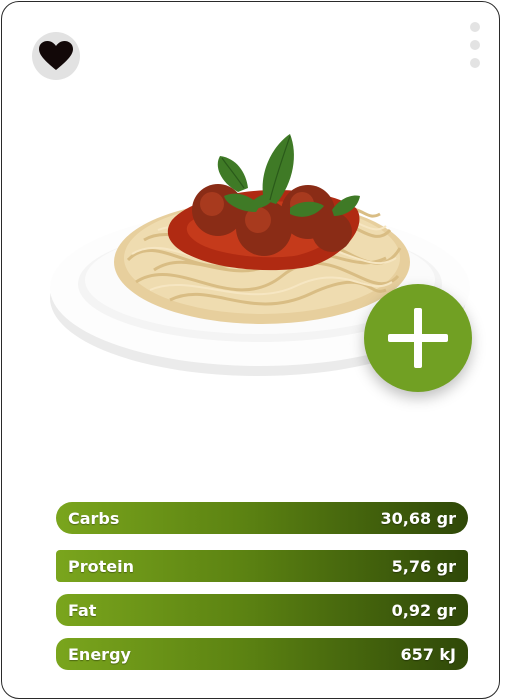  What do you see at coordinates (262, 566) in the screenshot?
I see `nutrition-row-protein: Protein 5,76 gr` at bounding box center [262, 566].